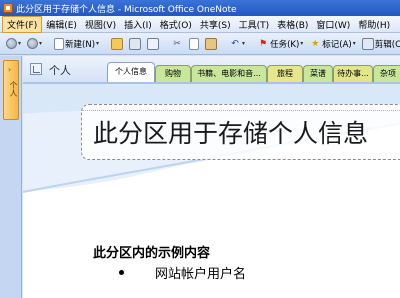 The height and width of the screenshot is (298, 400). I want to click on tab-trips: 旅程, so click(285, 73).